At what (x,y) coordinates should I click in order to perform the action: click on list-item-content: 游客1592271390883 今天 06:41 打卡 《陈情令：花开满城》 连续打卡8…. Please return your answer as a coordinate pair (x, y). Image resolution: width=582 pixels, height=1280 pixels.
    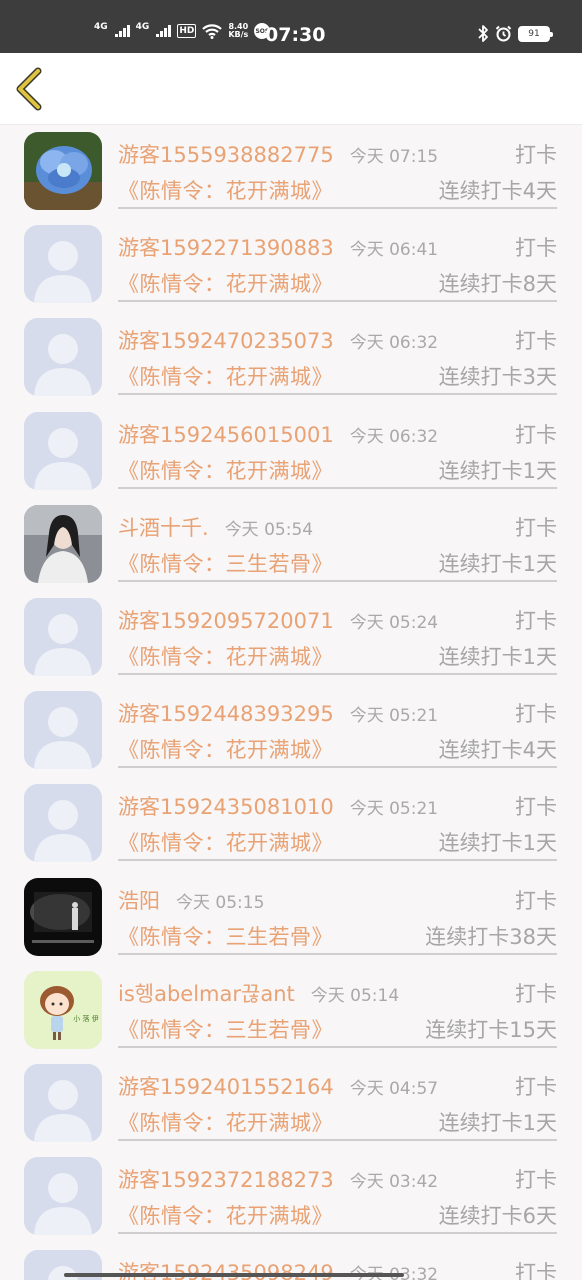
    Looking at the image, I should click on (337, 260).